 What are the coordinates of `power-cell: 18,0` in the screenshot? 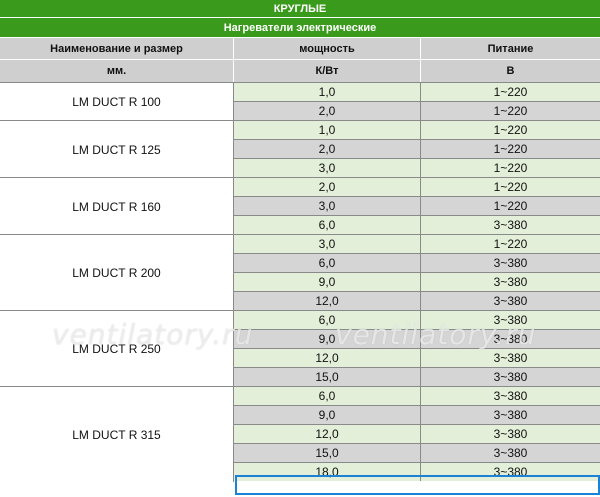 It's located at (327, 471).